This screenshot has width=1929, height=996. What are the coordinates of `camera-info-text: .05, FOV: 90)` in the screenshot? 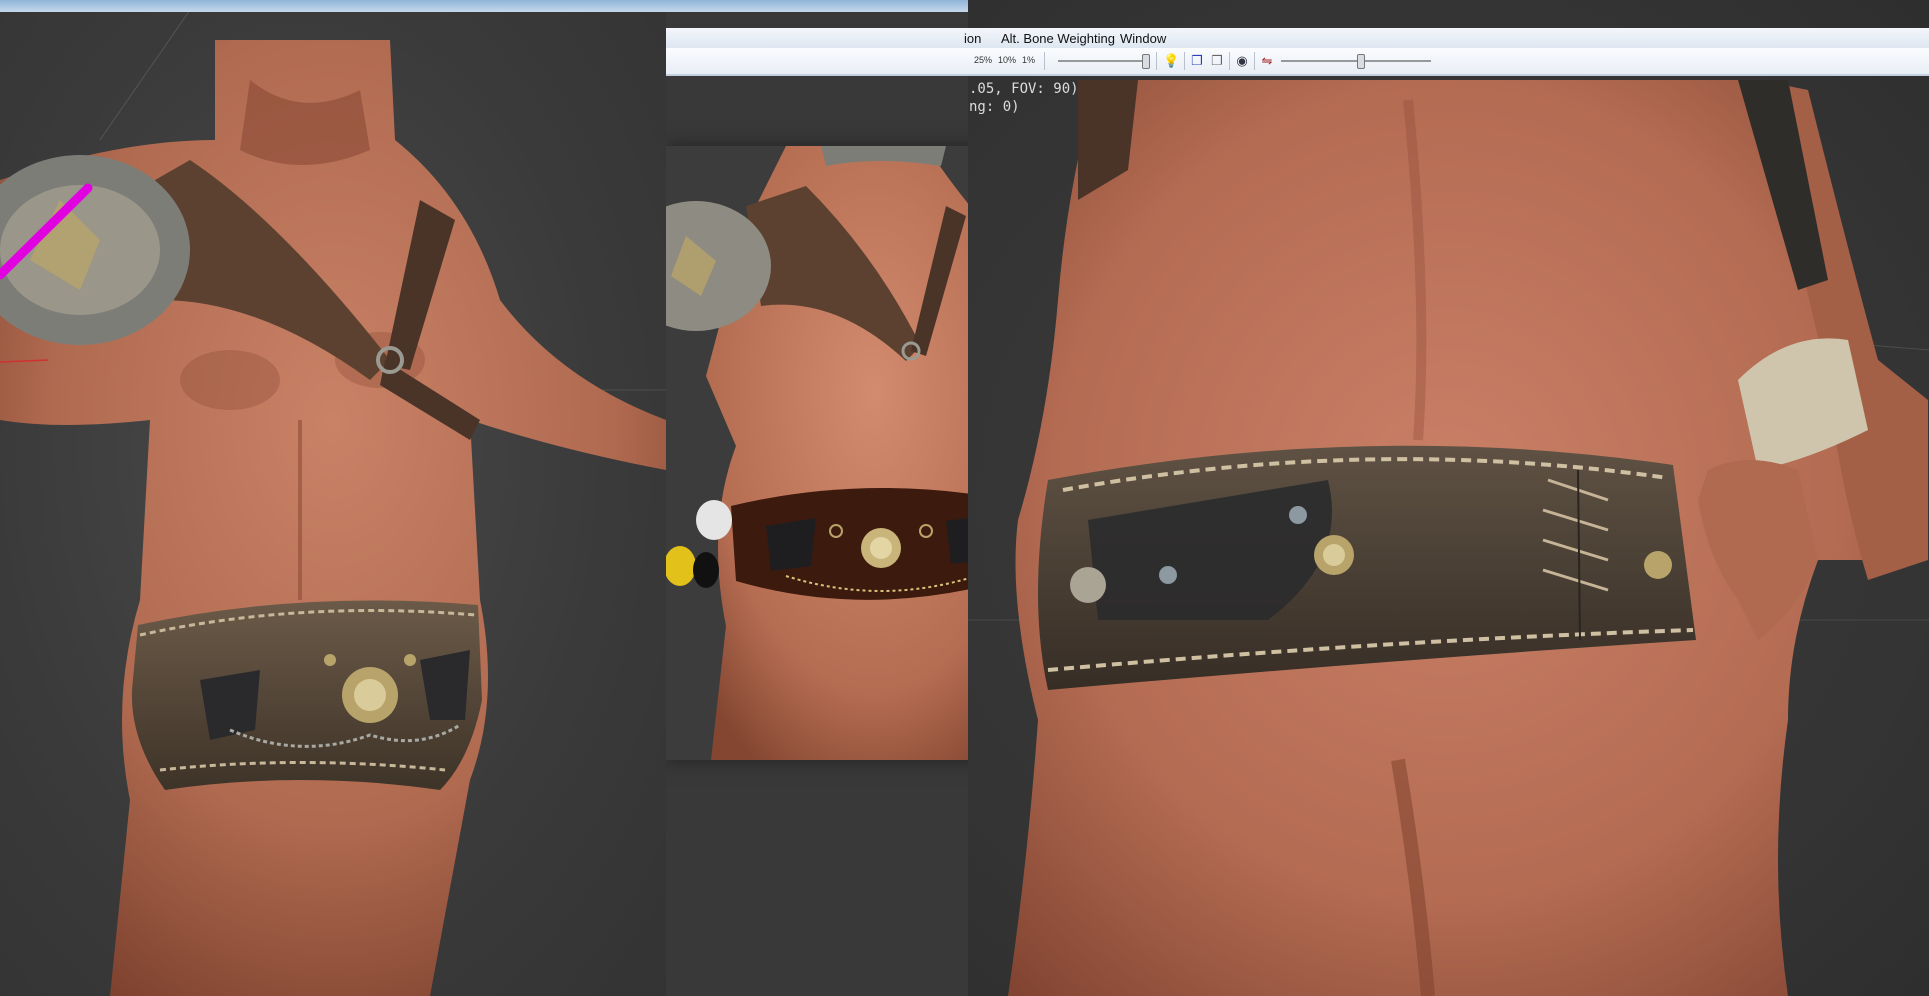 It's located at (1024, 89).